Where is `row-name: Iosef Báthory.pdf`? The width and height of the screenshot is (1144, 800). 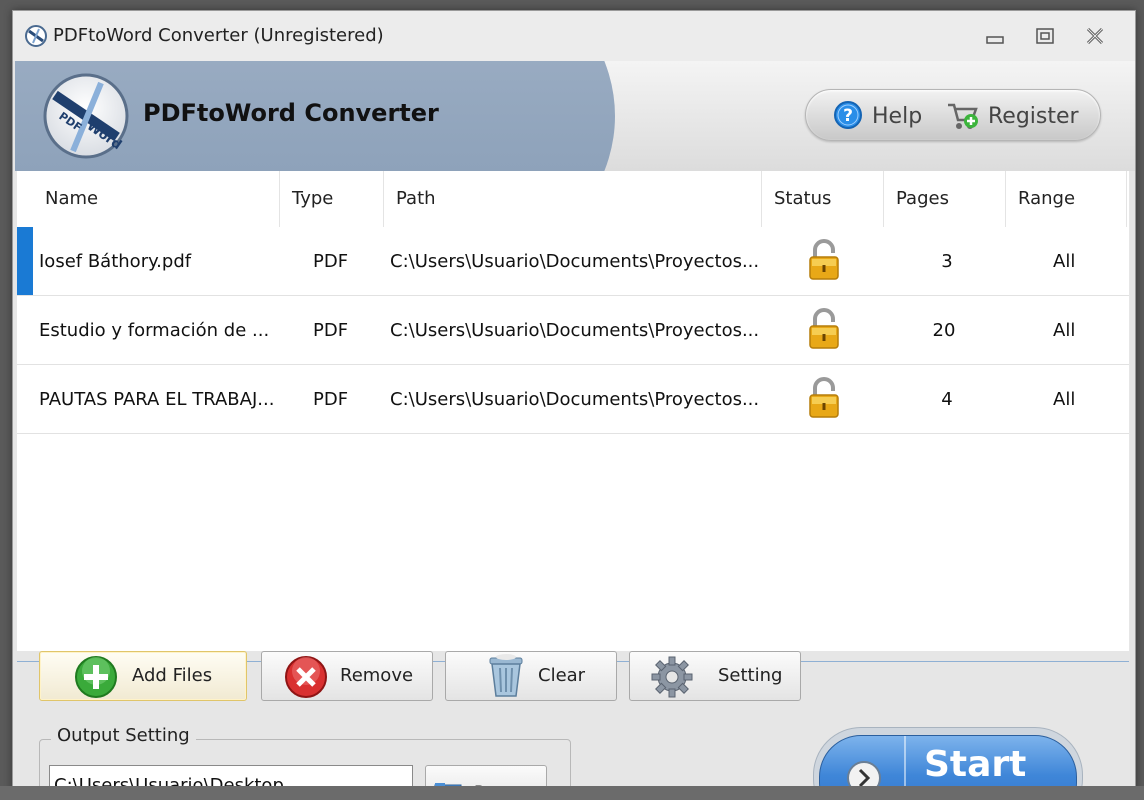
row-name: Iosef Báthory.pdf is located at coordinates (115, 261).